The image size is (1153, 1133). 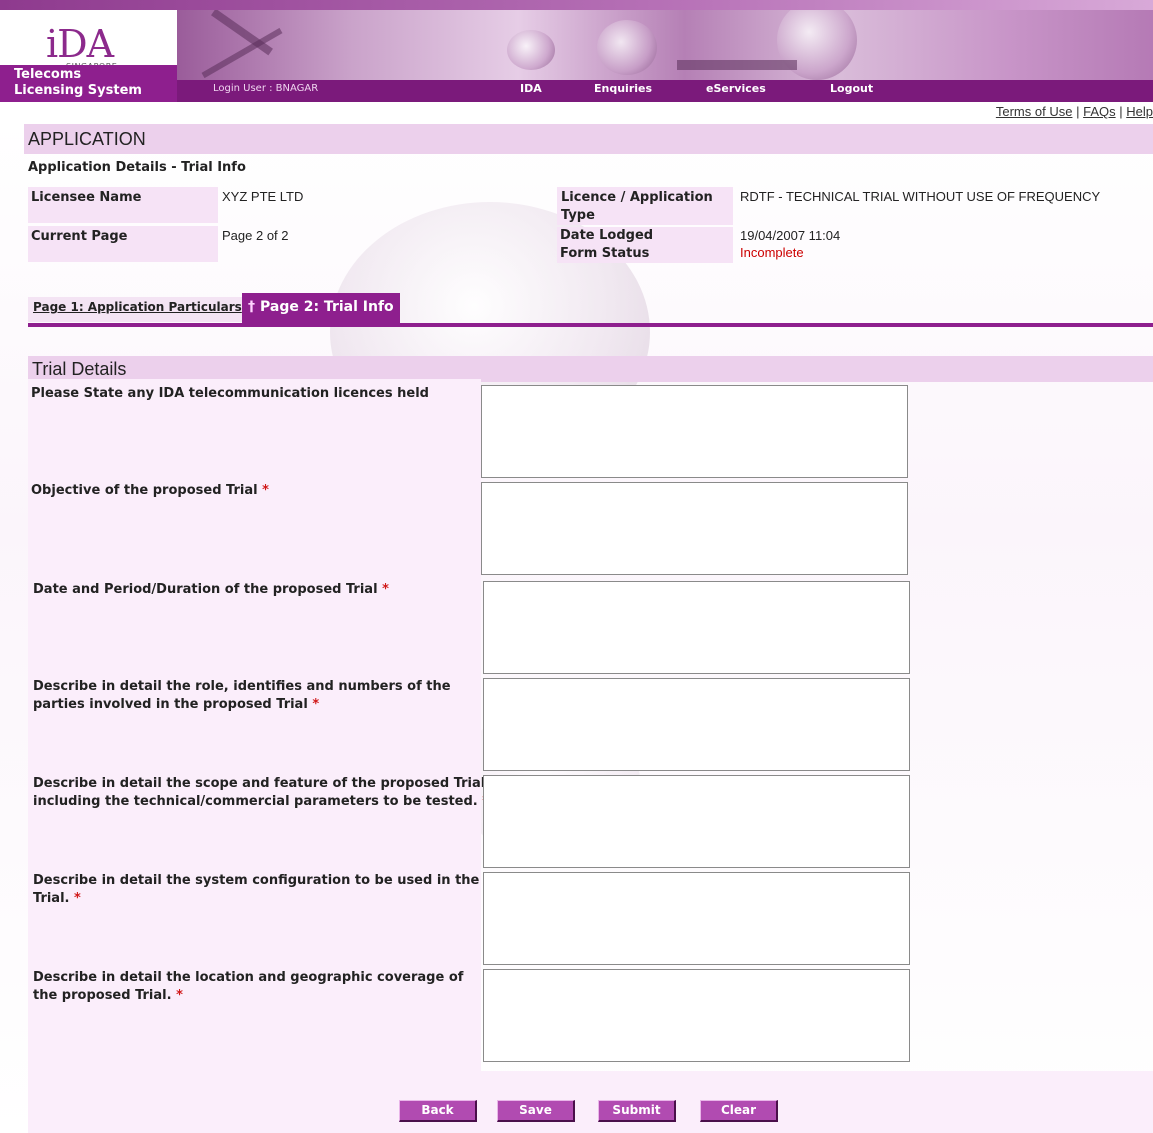 What do you see at coordinates (170, 704) in the screenshot?
I see `question-text-line2: parties involved in the proposed Trial` at bounding box center [170, 704].